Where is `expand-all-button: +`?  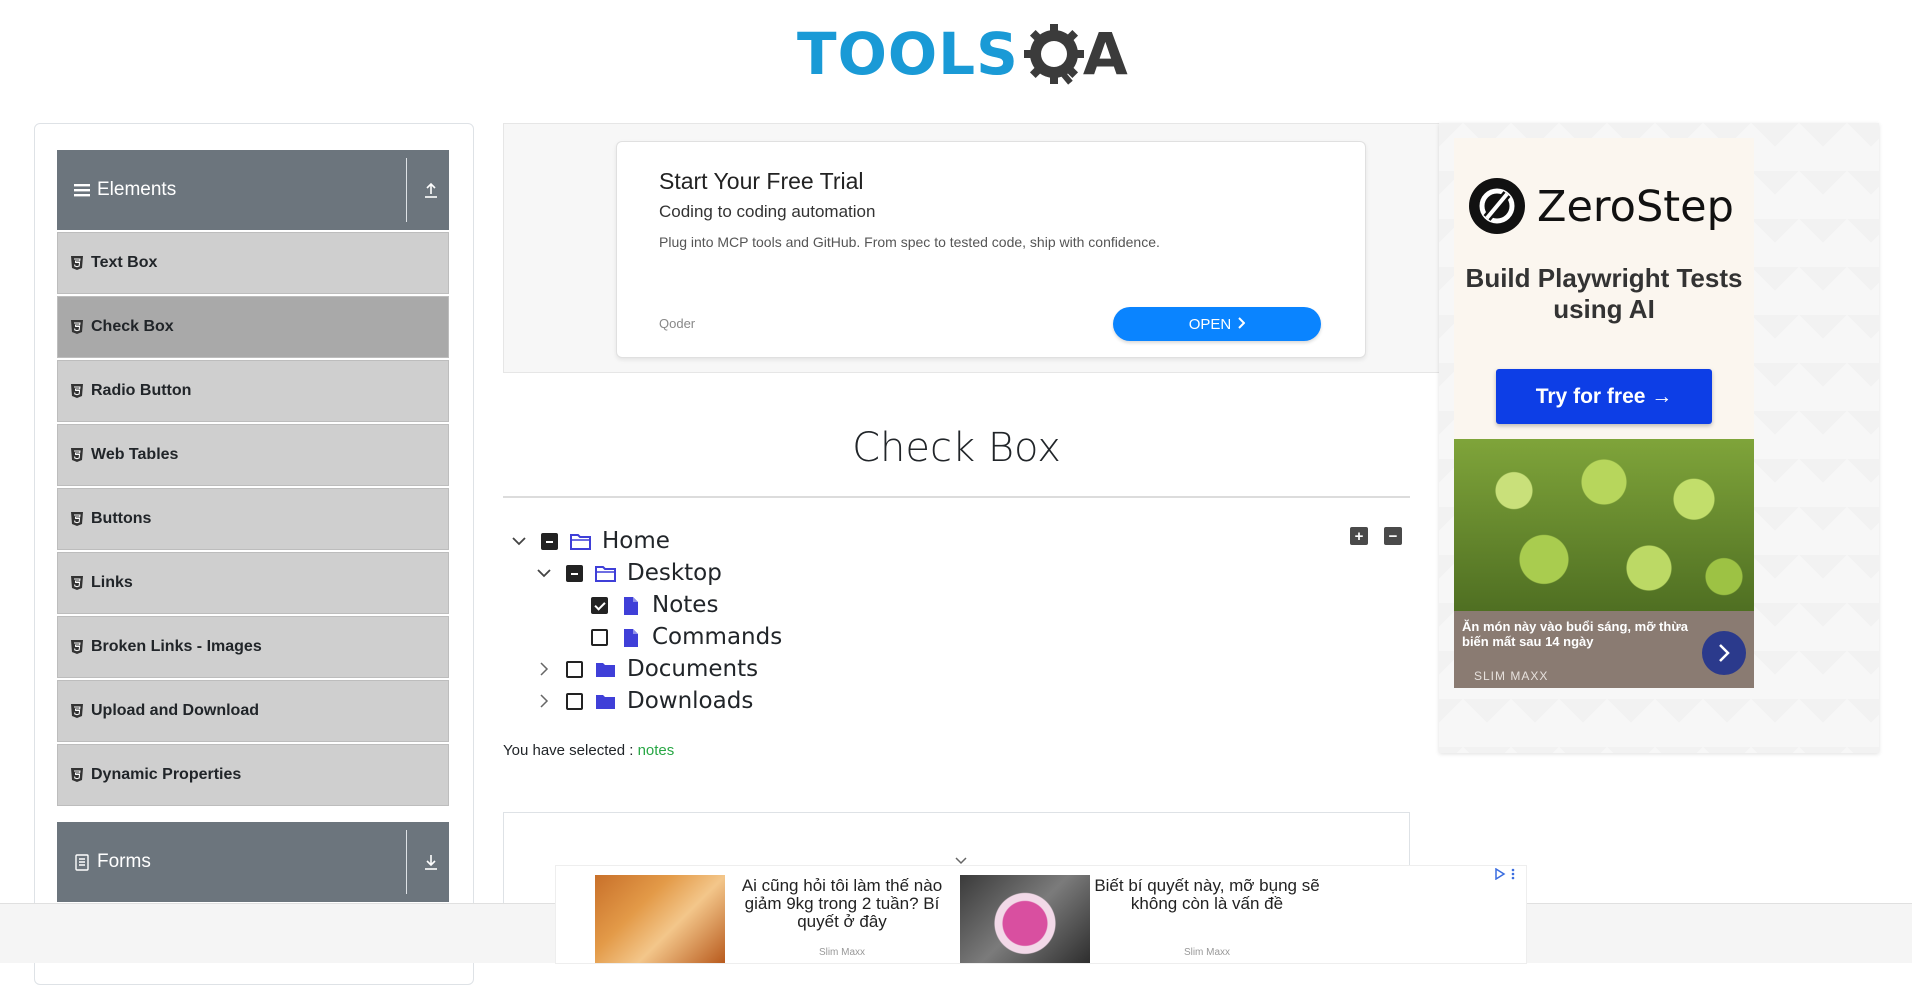 expand-all-button: + is located at coordinates (1359, 536).